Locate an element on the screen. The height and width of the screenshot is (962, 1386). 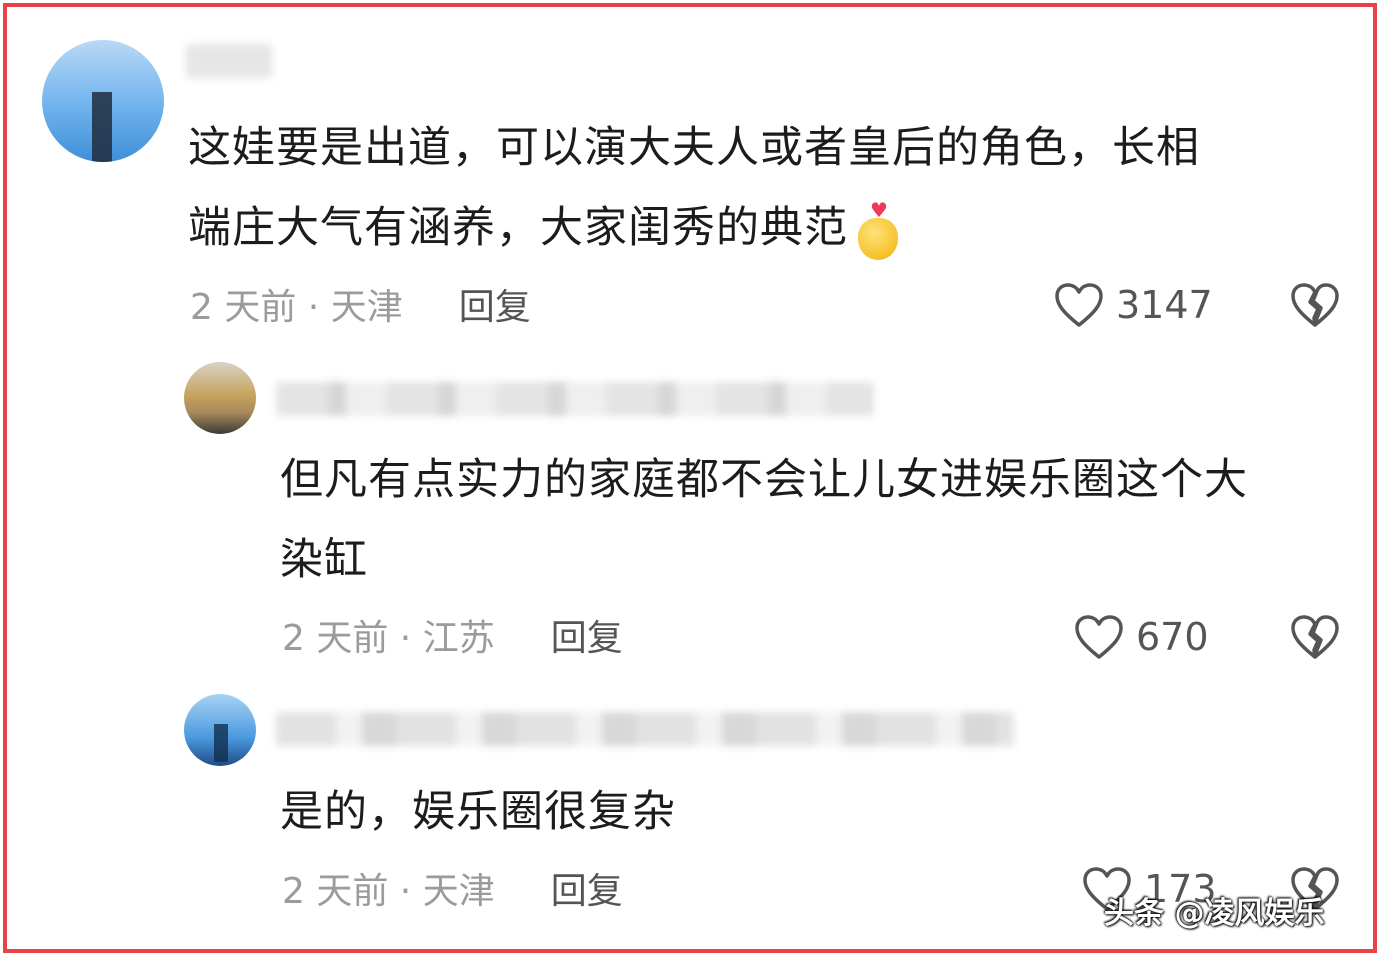
comment-line: 但凡有点实力的家庭都不会让儿女进娱乐圈这个大 is located at coordinates (764, 480).